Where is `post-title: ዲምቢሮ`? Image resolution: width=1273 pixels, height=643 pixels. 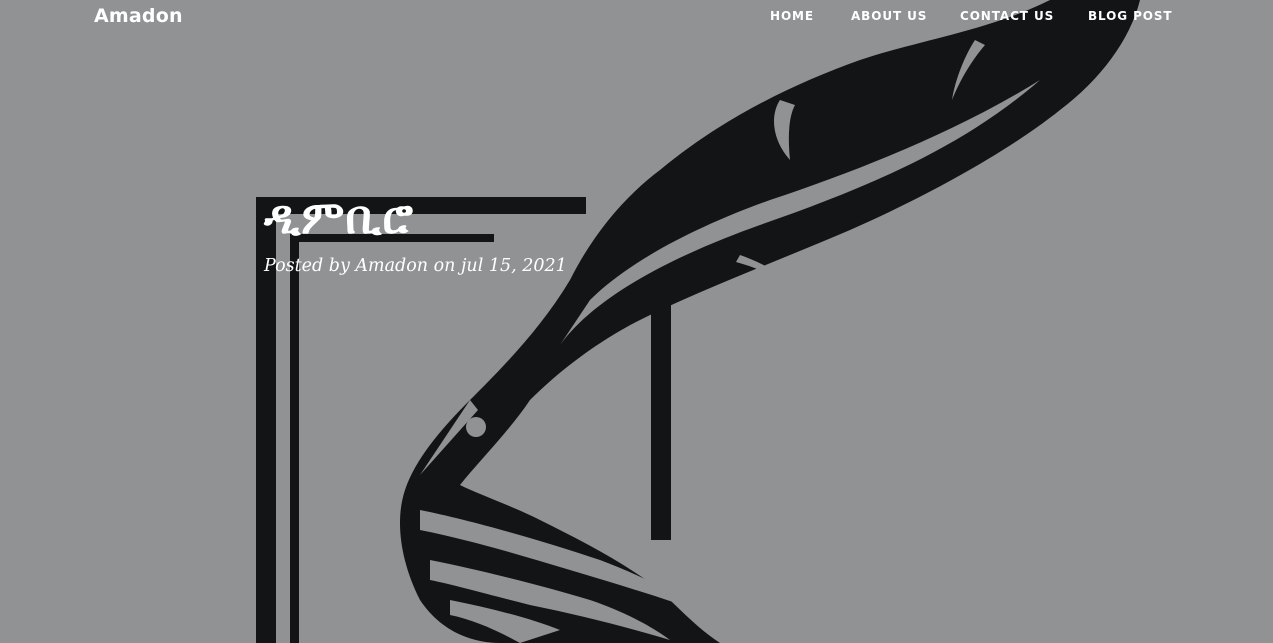
post-title: ዲምቢሮ is located at coordinates (339, 217).